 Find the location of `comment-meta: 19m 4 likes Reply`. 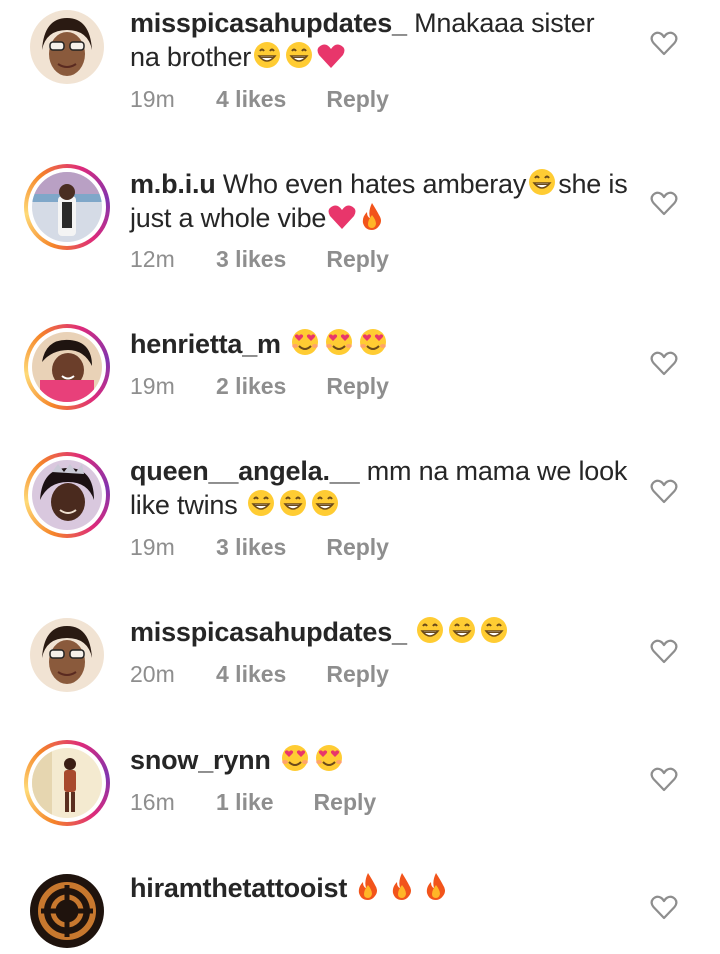

comment-meta: 19m 4 likes Reply is located at coordinates (259, 99).